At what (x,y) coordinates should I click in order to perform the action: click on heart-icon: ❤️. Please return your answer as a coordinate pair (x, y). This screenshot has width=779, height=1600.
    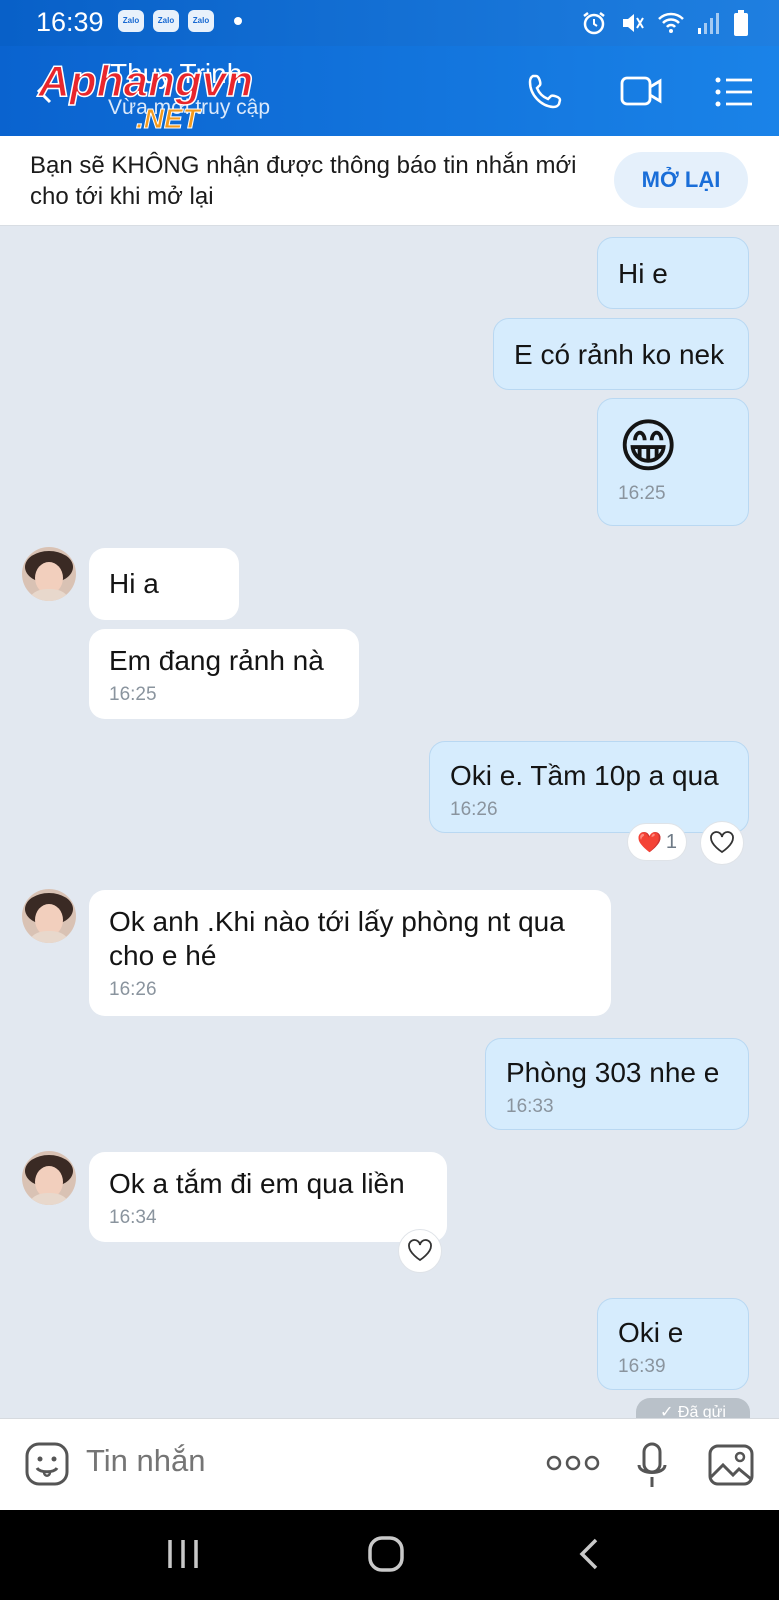
    Looking at the image, I should click on (649, 842).